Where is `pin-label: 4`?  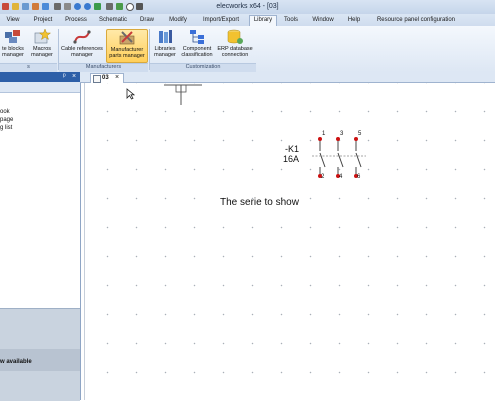 pin-label: 4 is located at coordinates (341, 177).